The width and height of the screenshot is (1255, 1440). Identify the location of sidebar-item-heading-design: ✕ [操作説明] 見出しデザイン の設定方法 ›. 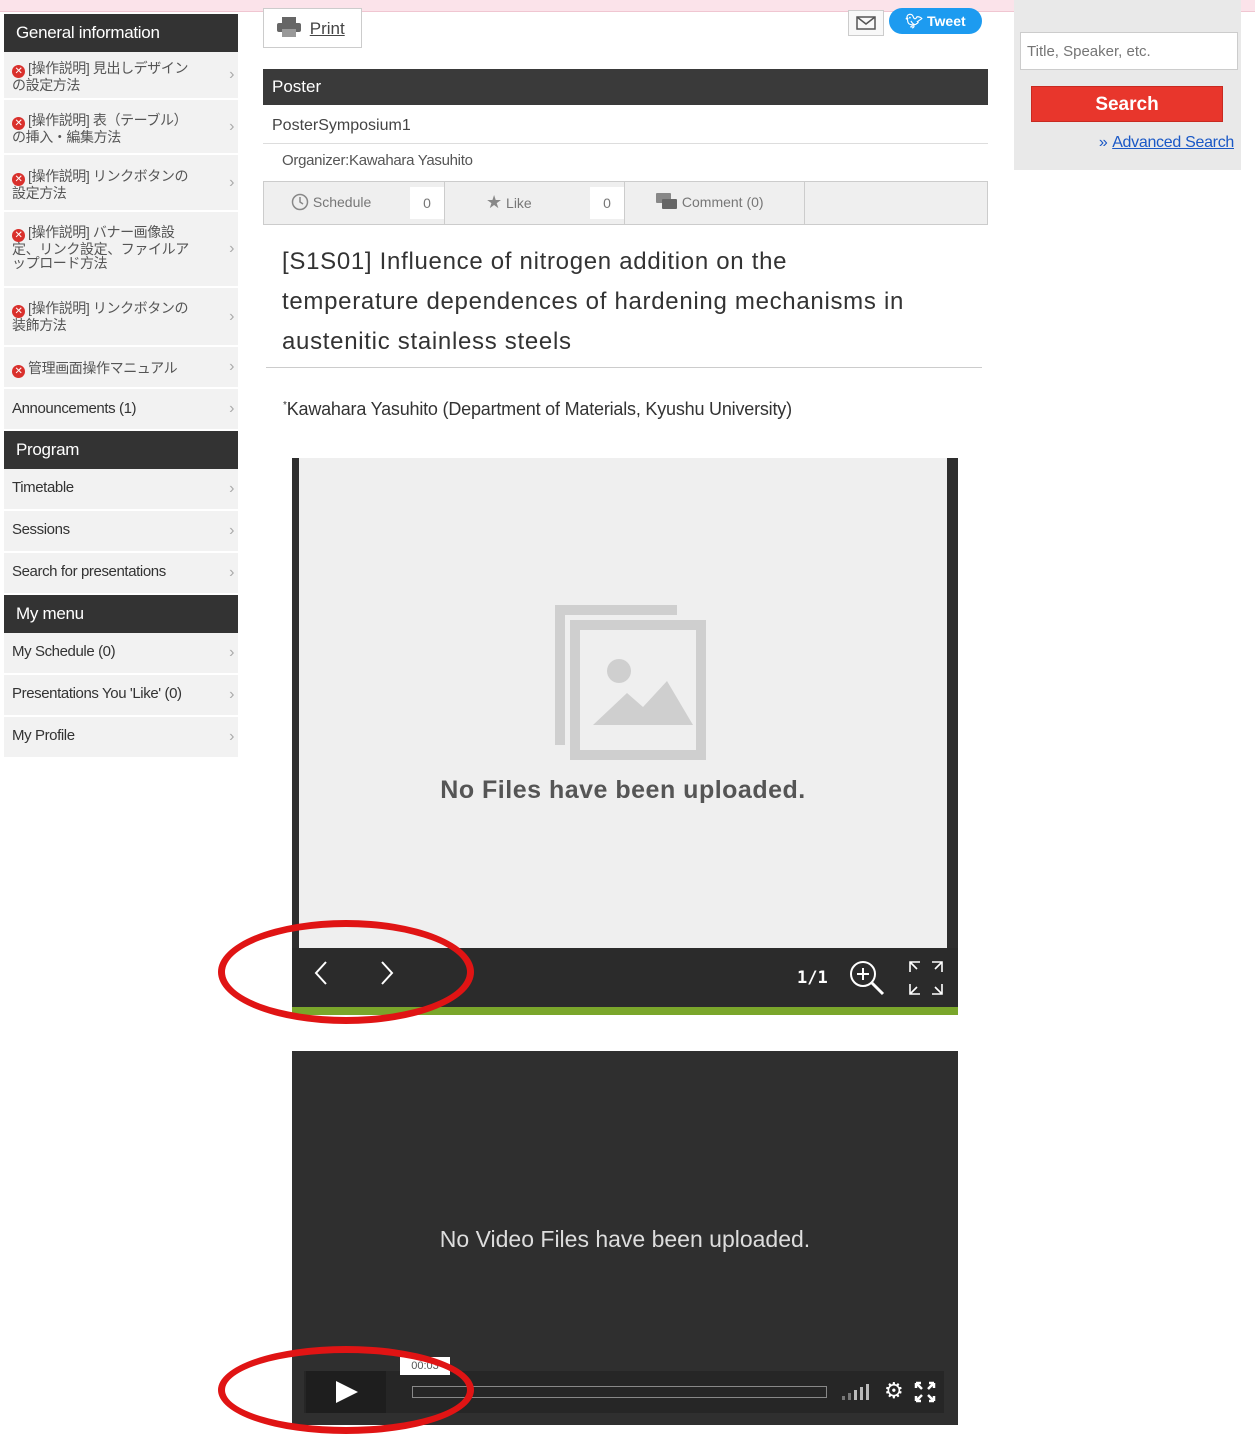
(121, 76).